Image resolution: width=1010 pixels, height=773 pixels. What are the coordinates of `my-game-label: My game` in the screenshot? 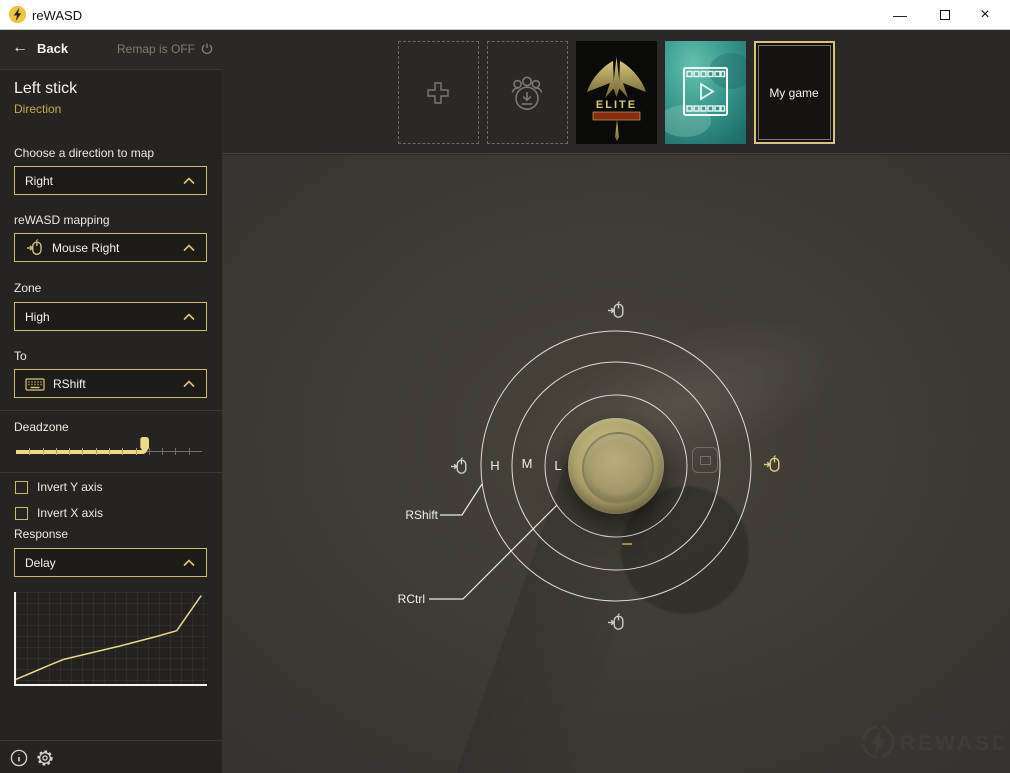 It's located at (794, 92).